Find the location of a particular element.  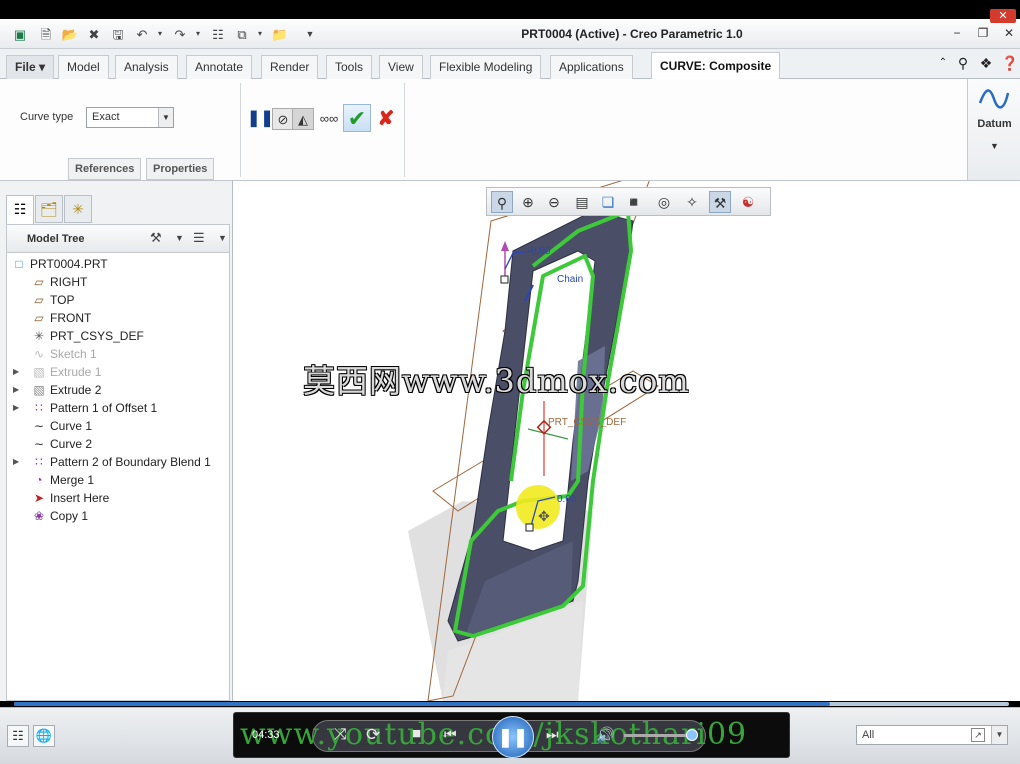

folder-browser-tab: 🗂 is located at coordinates (49, 209).